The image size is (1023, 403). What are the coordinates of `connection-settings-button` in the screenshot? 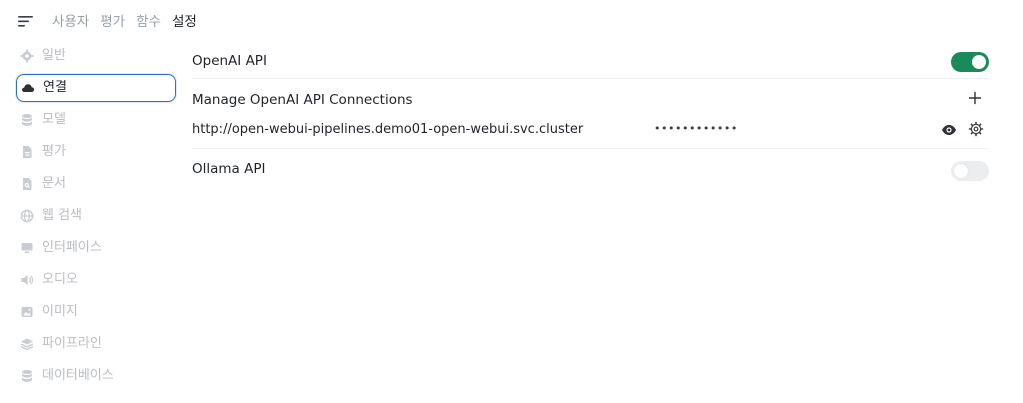 It's located at (976, 129).